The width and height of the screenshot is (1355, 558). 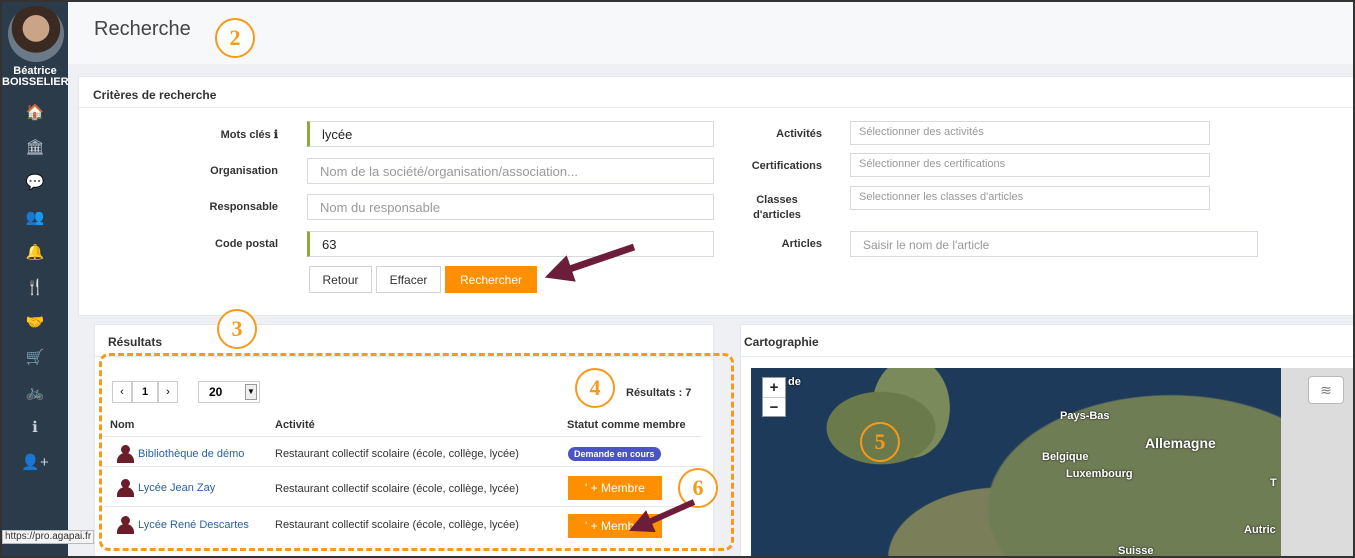 What do you see at coordinates (243, 207) in the screenshot?
I see `responsable-label: Responsable` at bounding box center [243, 207].